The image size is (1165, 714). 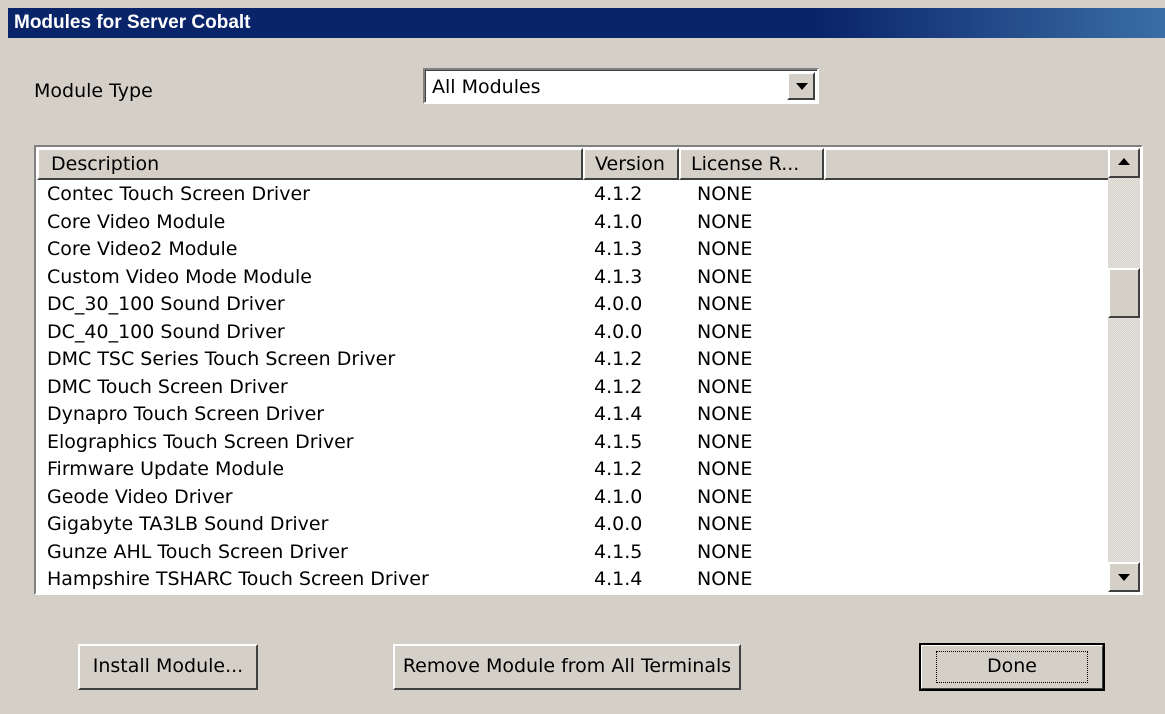 I want to click on cell-description: DMC Touch Screen Driver, so click(x=167, y=386).